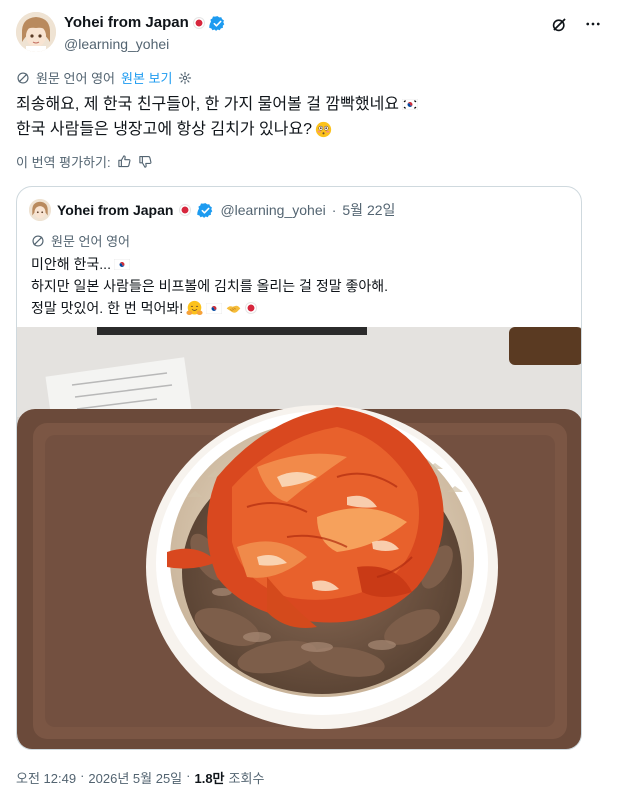 This screenshot has width=631, height=792. What do you see at coordinates (209, 778) in the screenshot?
I see `view-count: 1.8만` at bounding box center [209, 778].